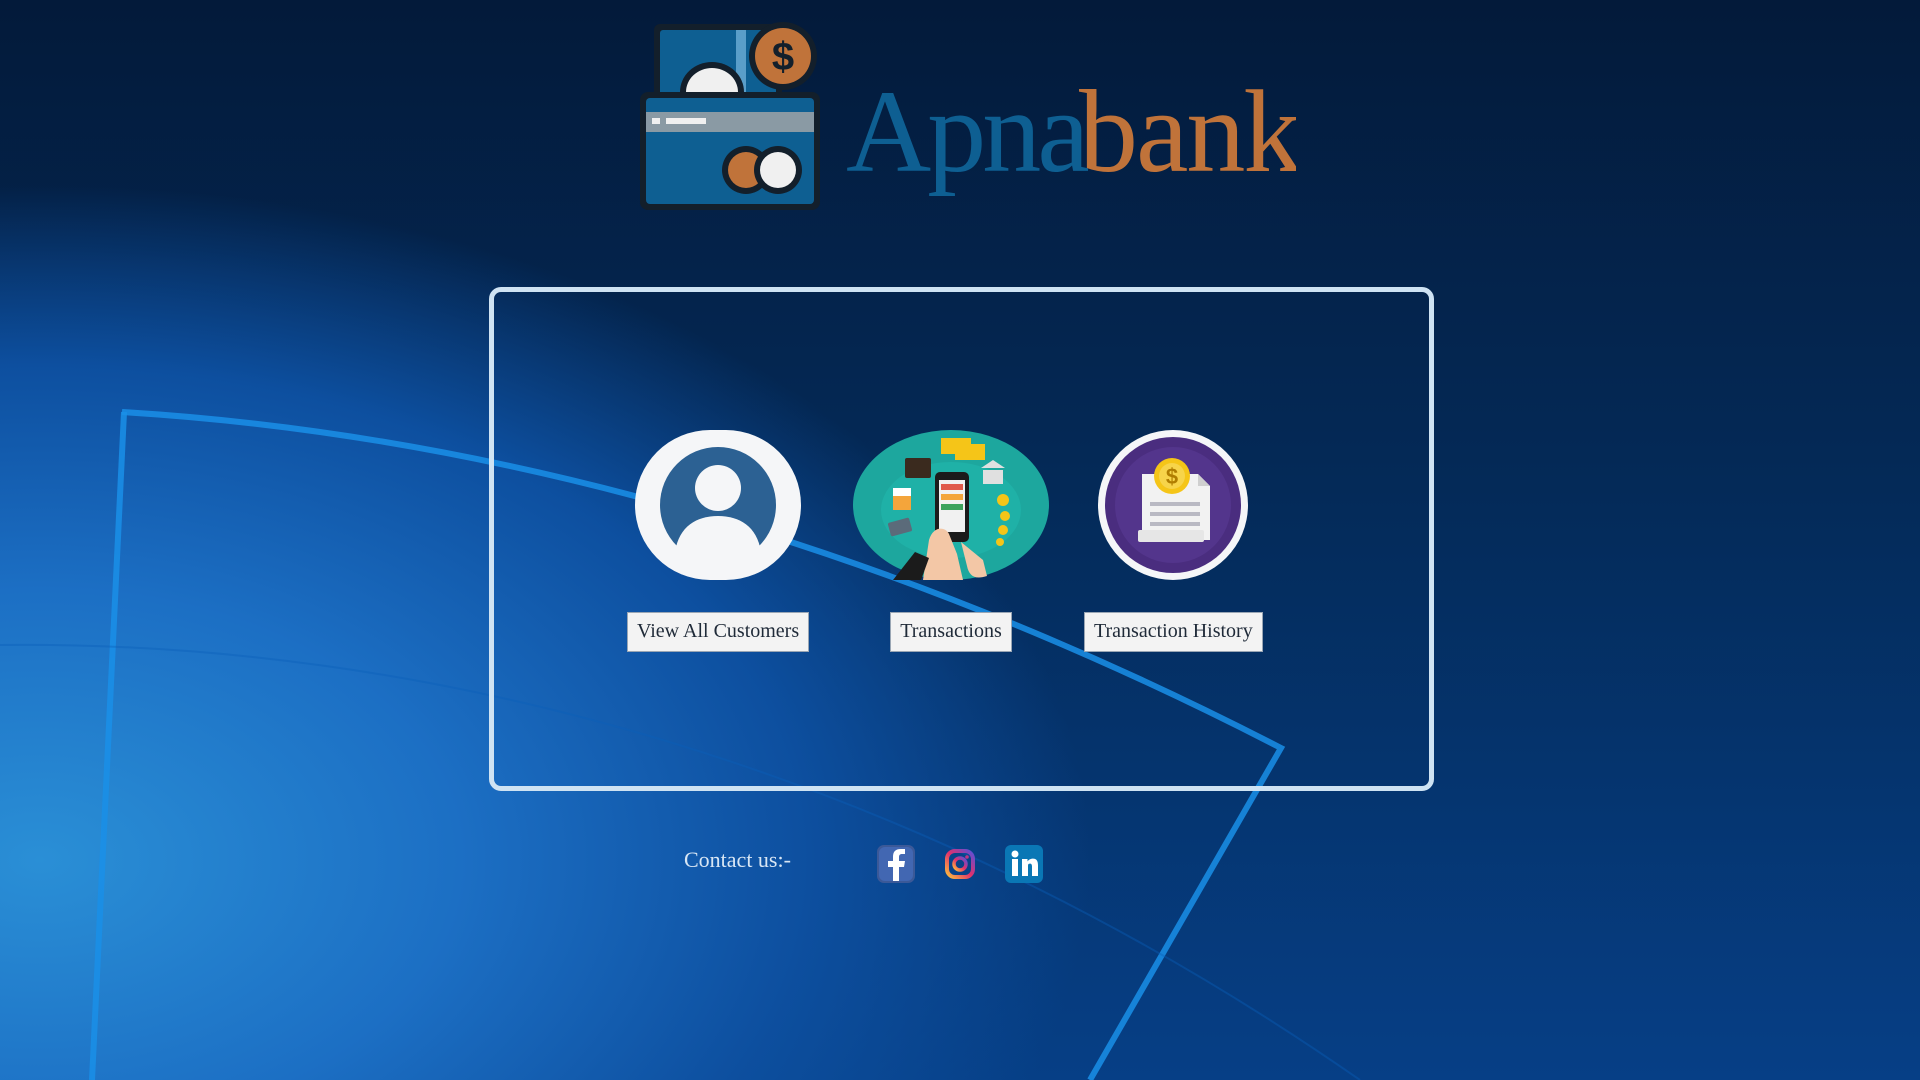 The width and height of the screenshot is (1920, 1080). I want to click on view-all-customers-button: View All Customers, so click(718, 632).